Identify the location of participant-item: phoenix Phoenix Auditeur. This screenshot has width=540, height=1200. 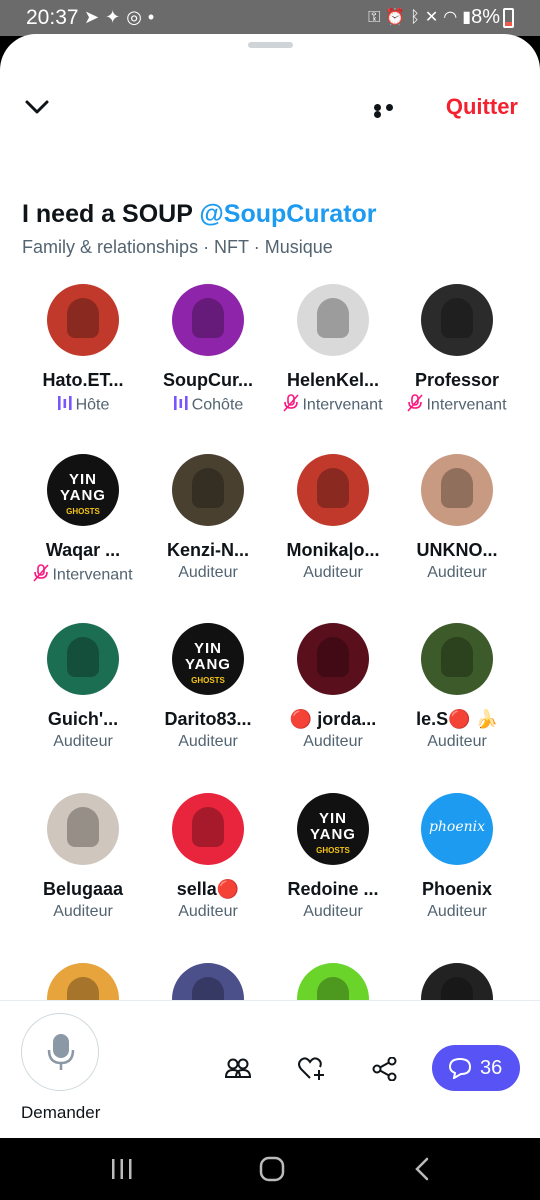
(457, 857).